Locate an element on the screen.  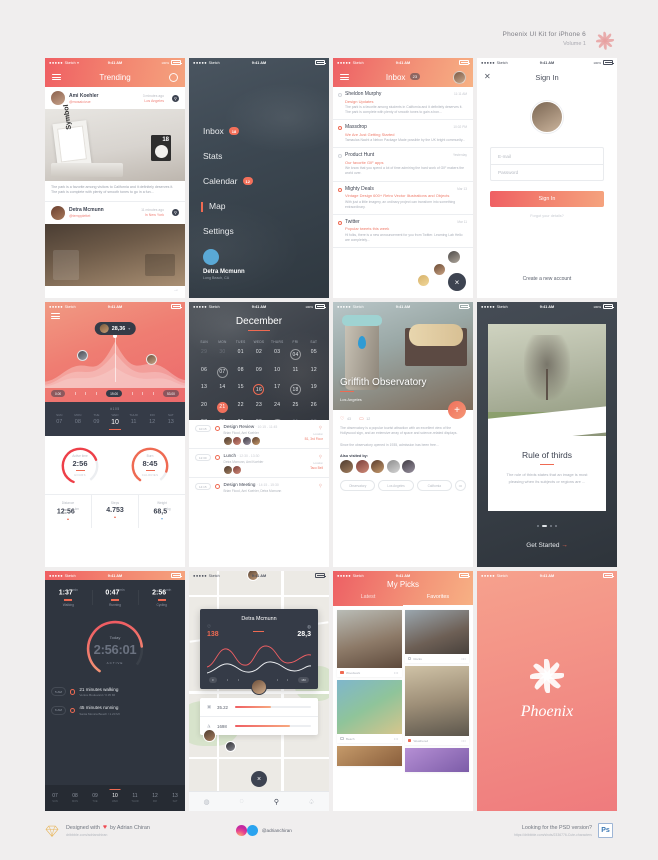
calendar-day: 21 is located at coordinates (222, 406).